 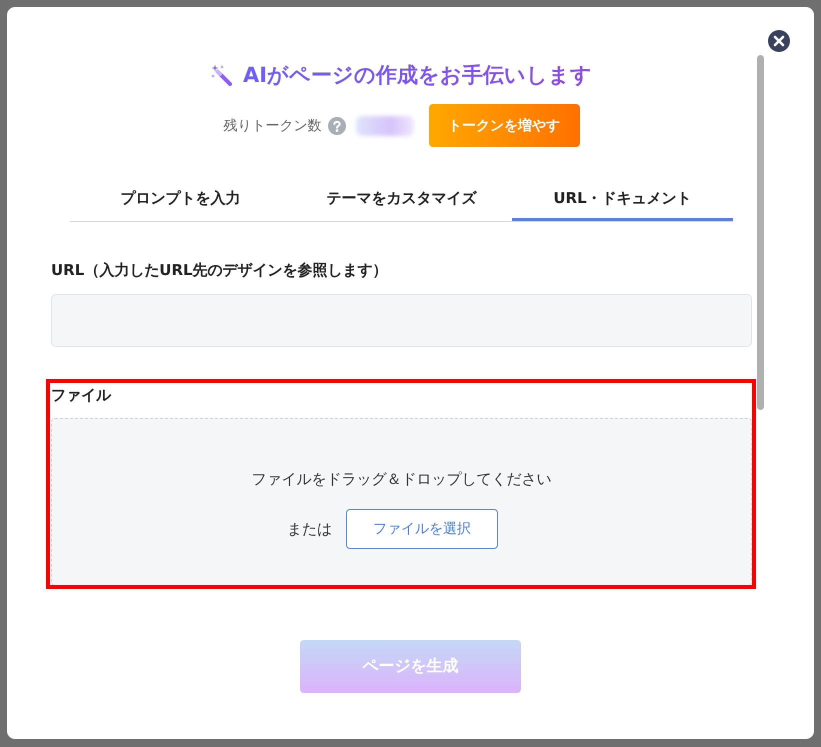 I want to click on drop-hint-text: ファイルをドラッグ＆ドロップしてください, so click(x=402, y=479).